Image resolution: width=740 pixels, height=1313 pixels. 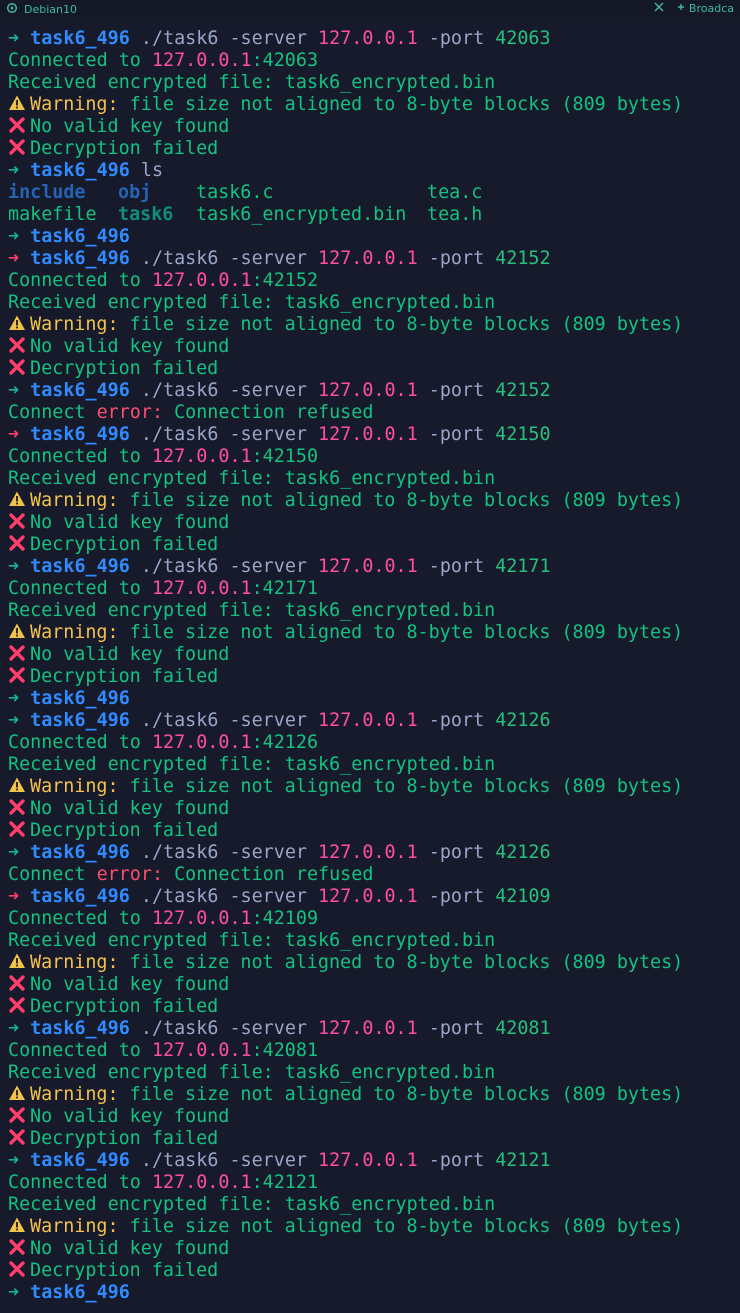 I want to click on broadcast-button: Broadca, so click(x=705, y=8).